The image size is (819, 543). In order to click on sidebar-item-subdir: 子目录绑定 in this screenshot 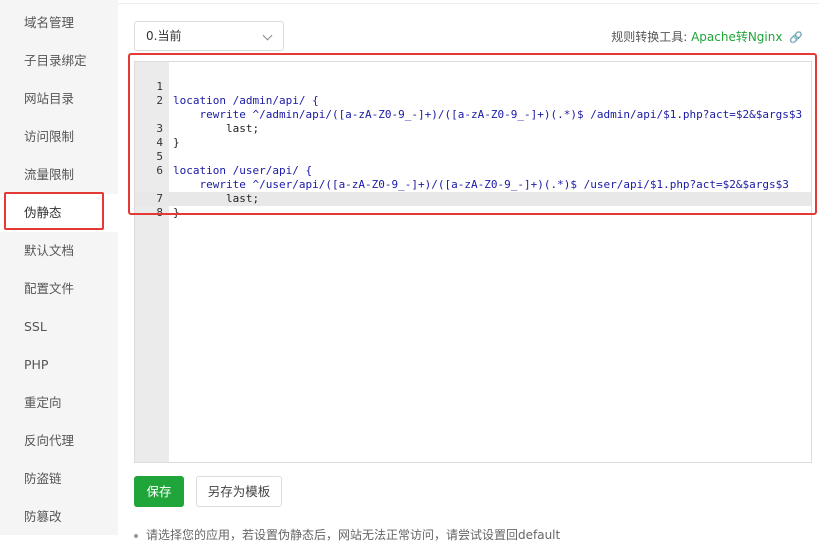, I will do `click(59, 61)`.